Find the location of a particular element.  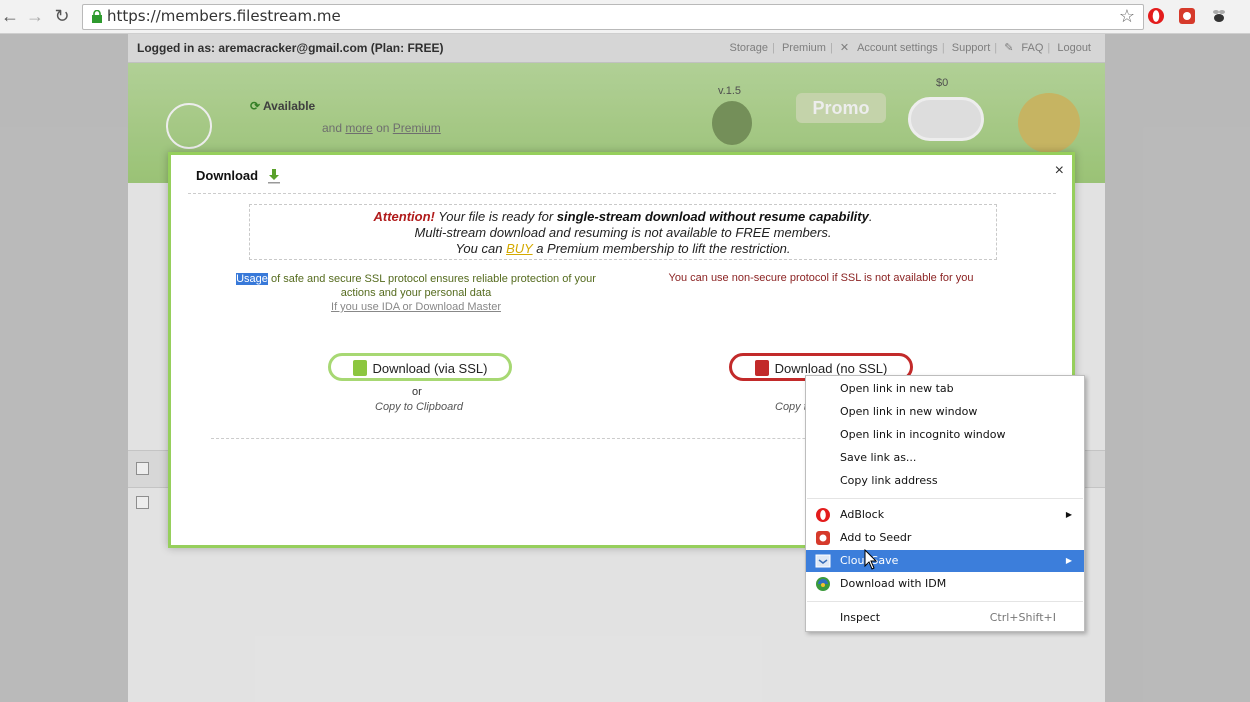

mouse-cursor-icon is located at coordinates (871, 559).